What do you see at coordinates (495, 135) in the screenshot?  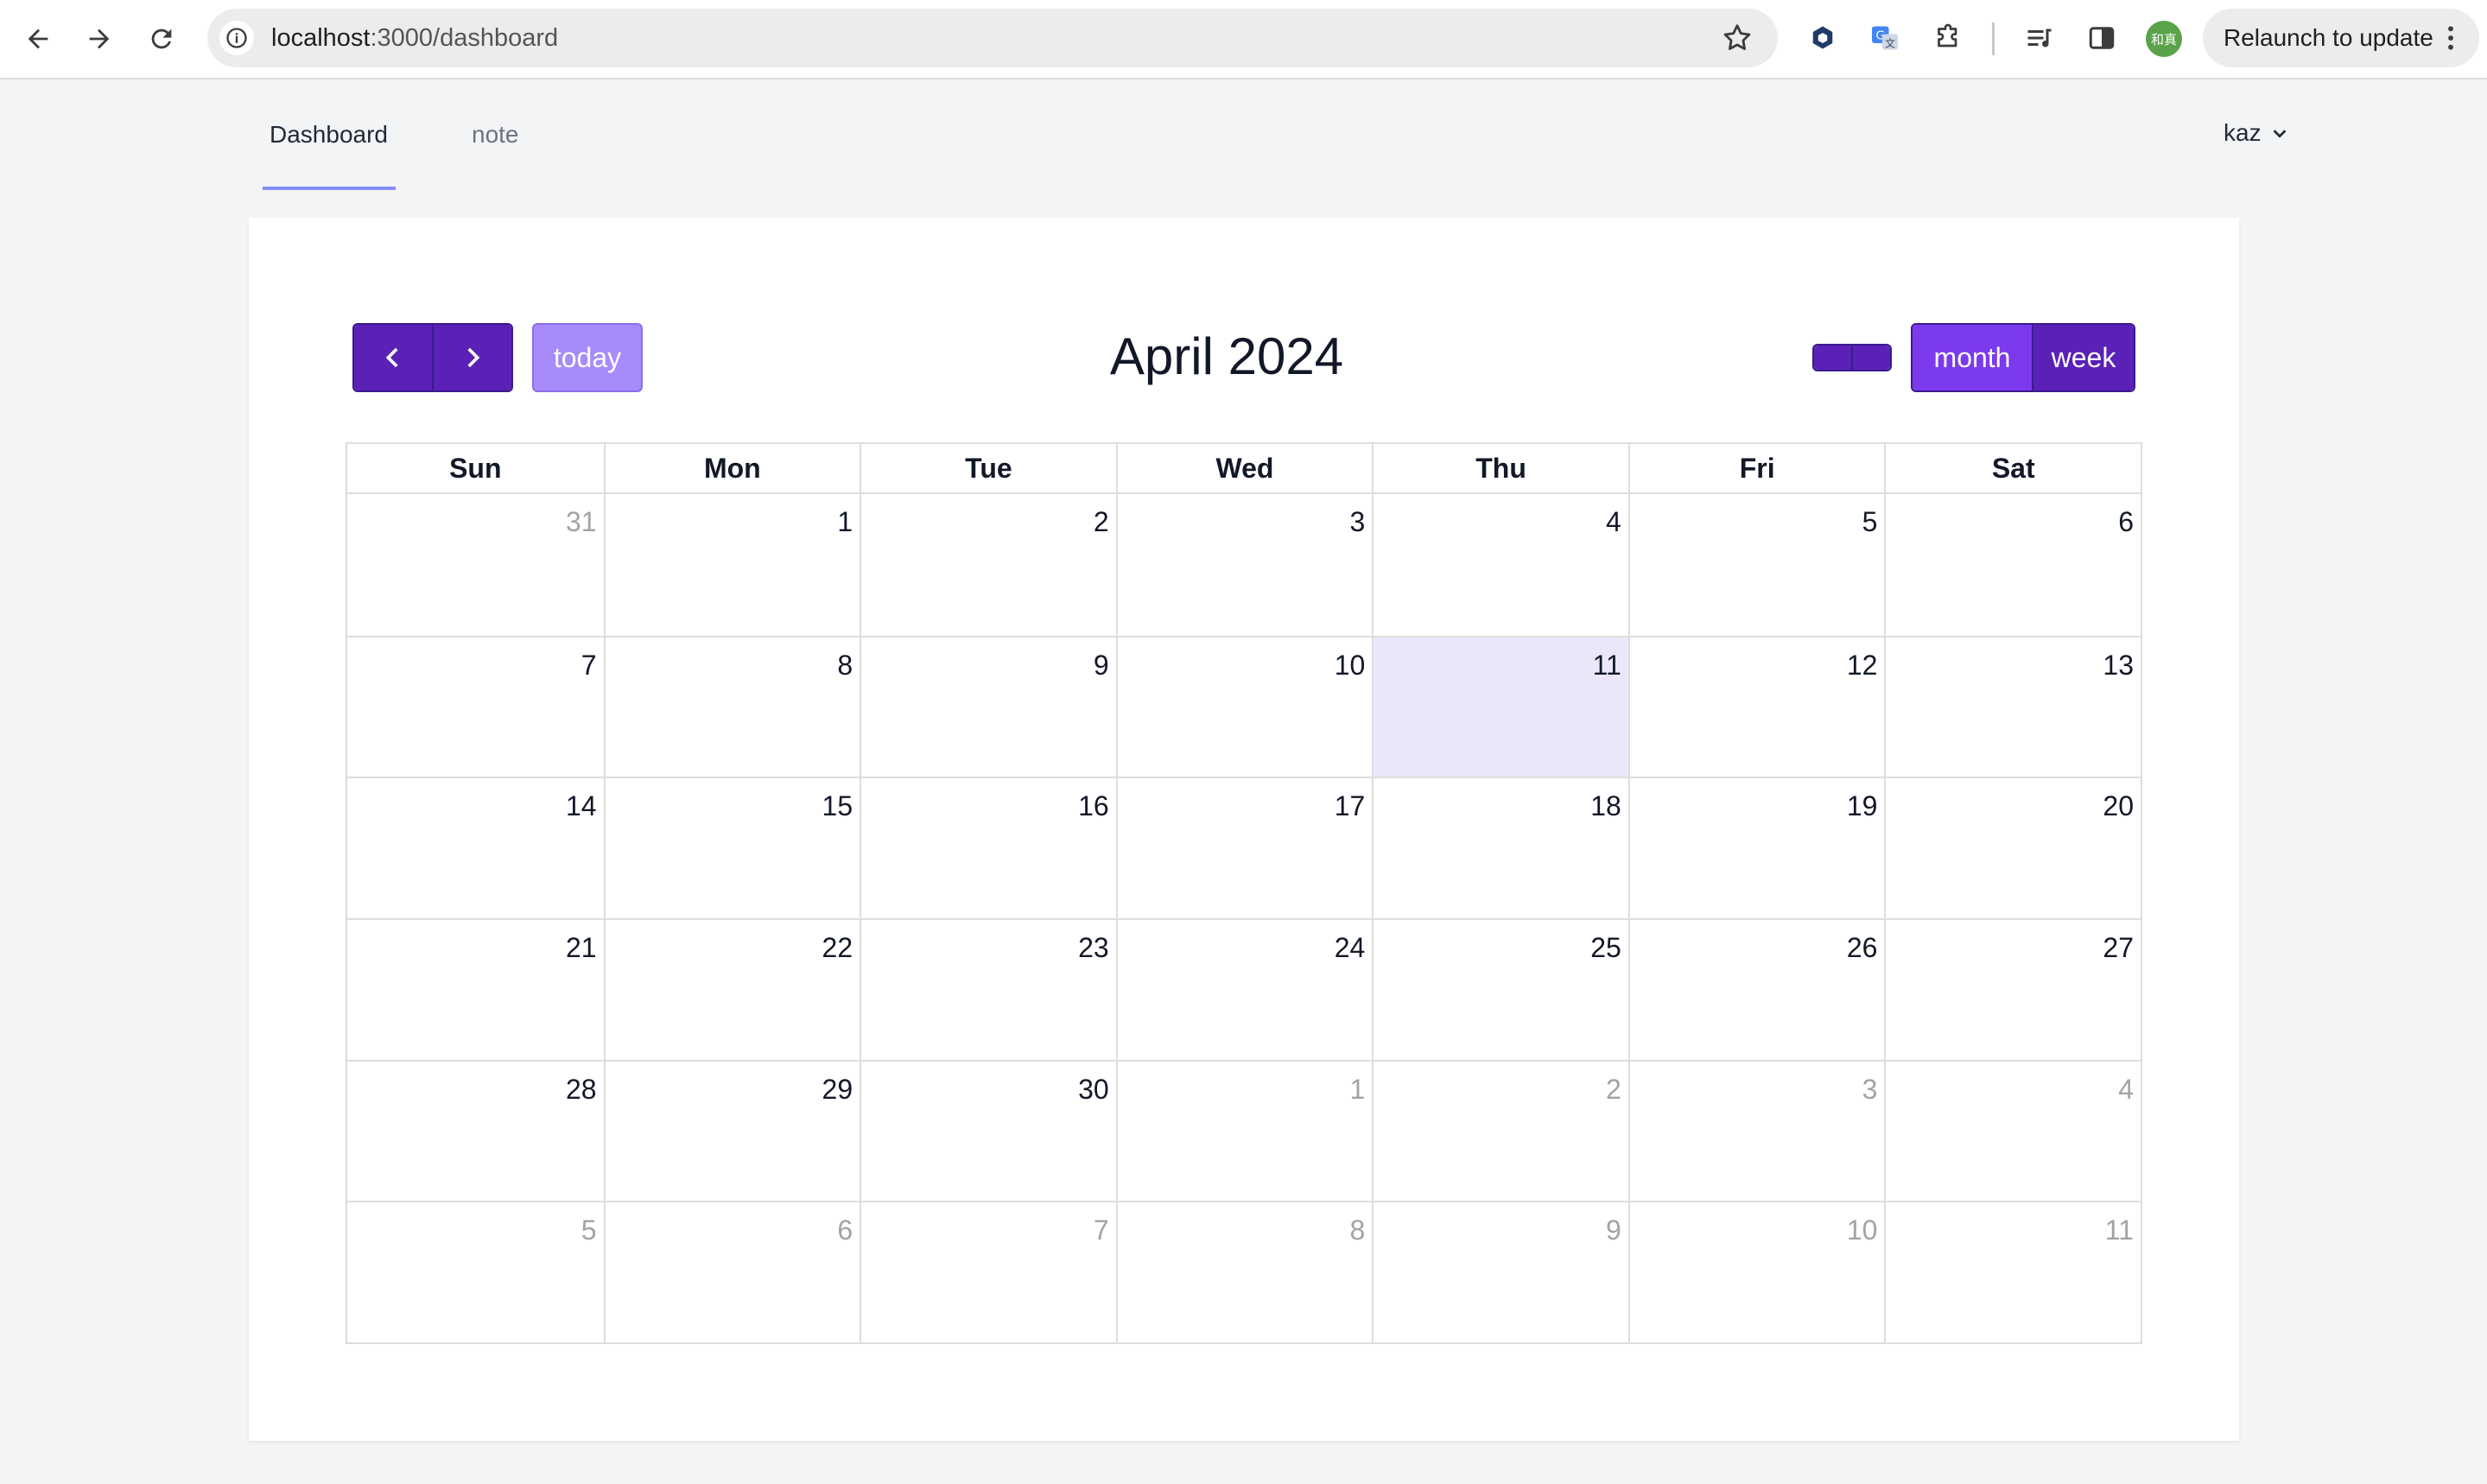 I see `tab-note: note` at bounding box center [495, 135].